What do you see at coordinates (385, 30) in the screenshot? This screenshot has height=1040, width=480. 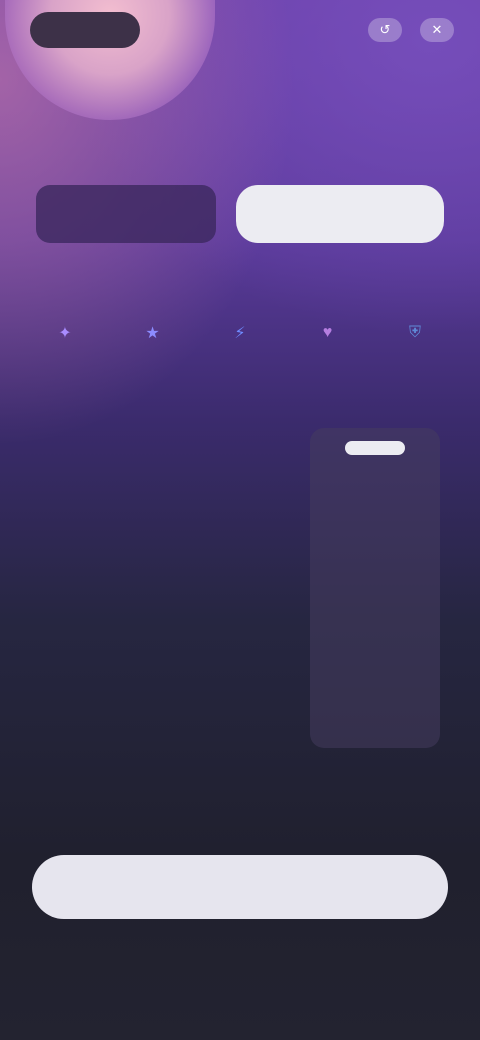 I see `restore-icon: ↺` at bounding box center [385, 30].